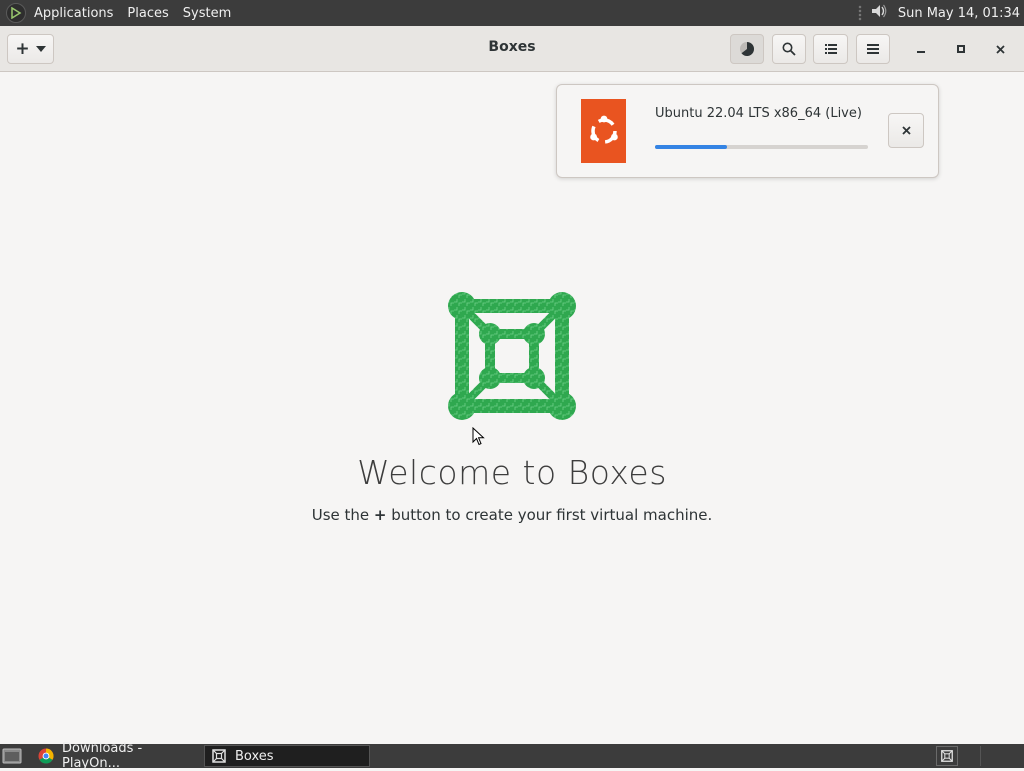 This screenshot has height=771, width=1024. Describe the element at coordinates (380, 515) in the screenshot. I see `welcome-plus-symbol: +` at that location.